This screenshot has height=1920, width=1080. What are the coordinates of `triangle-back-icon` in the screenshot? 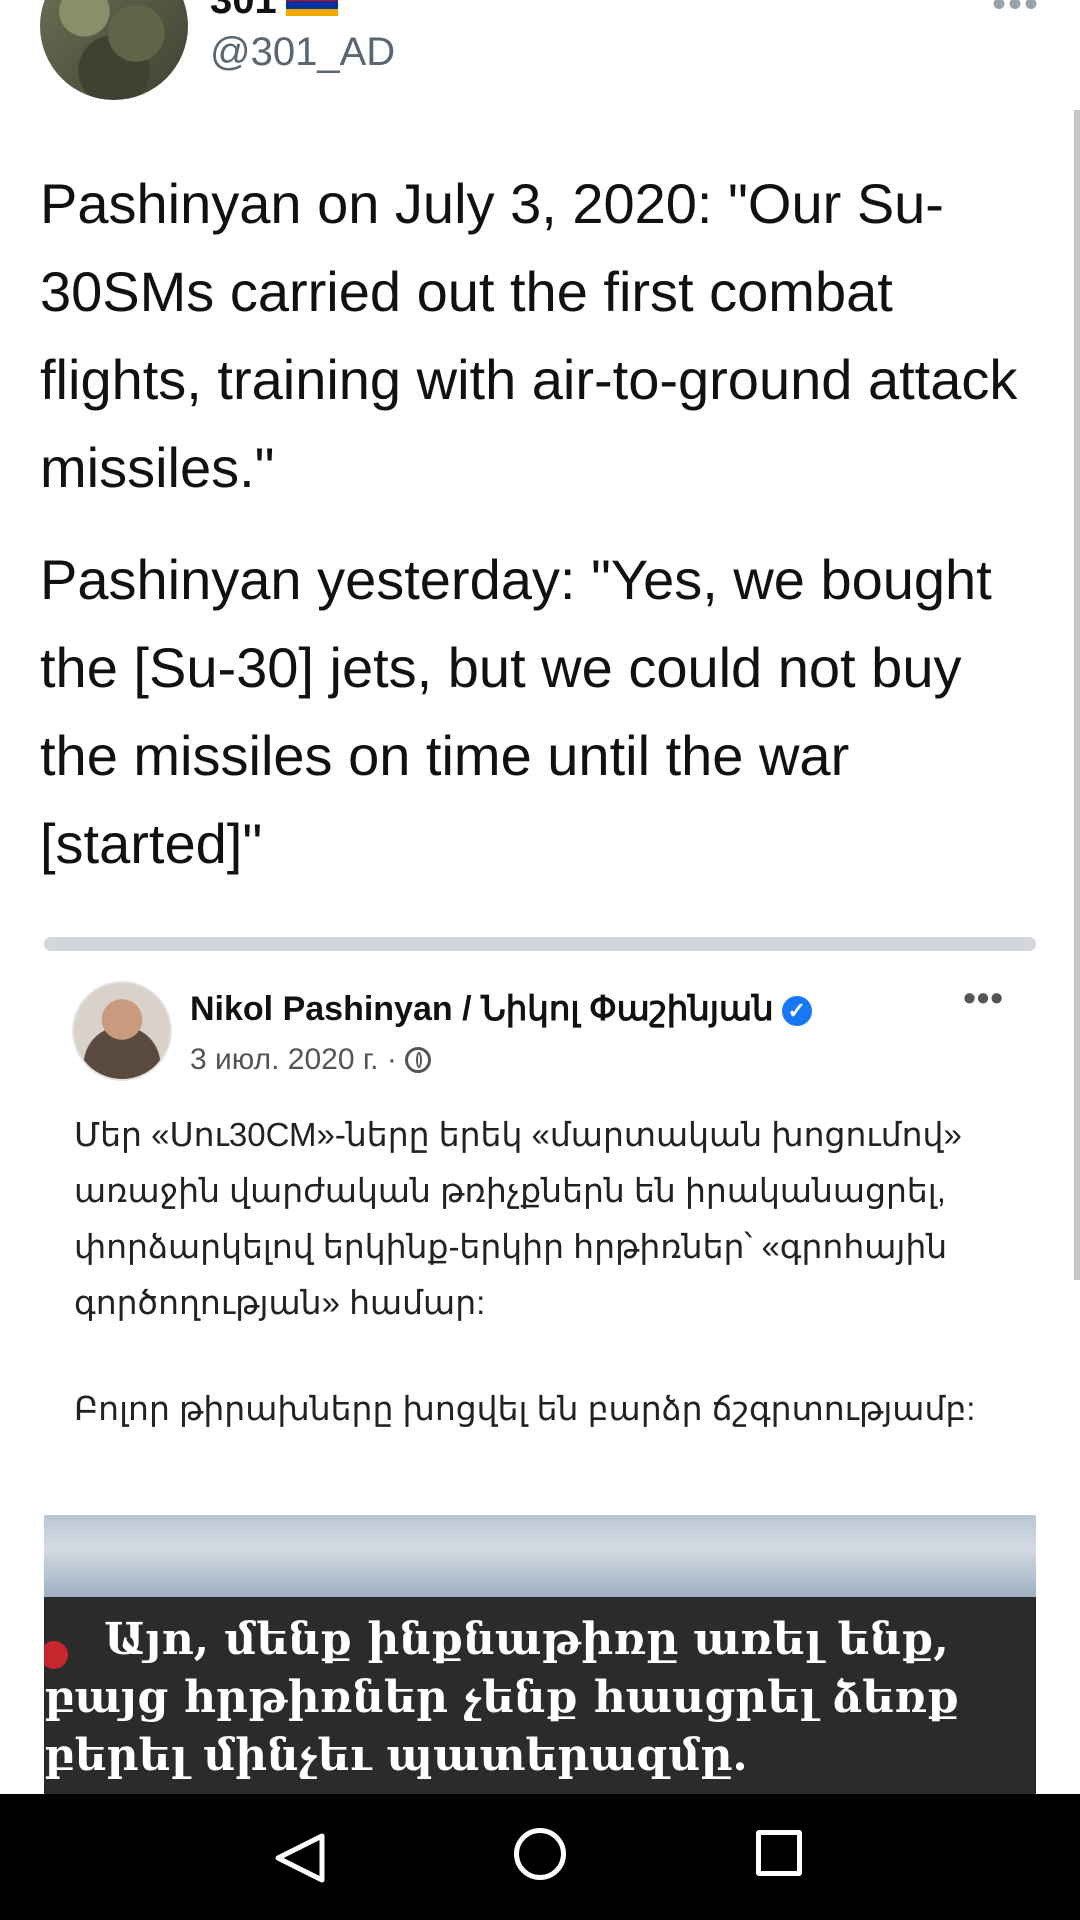 It's located at (300, 1858).